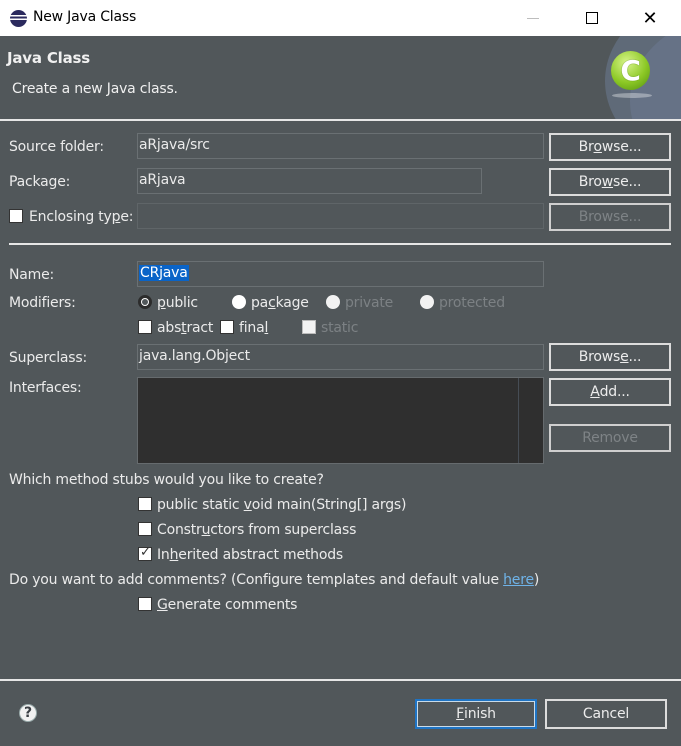 The height and width of the screenshot is (746, 681). I want to click on remove-interface-button: Remove, so click(610, 438).